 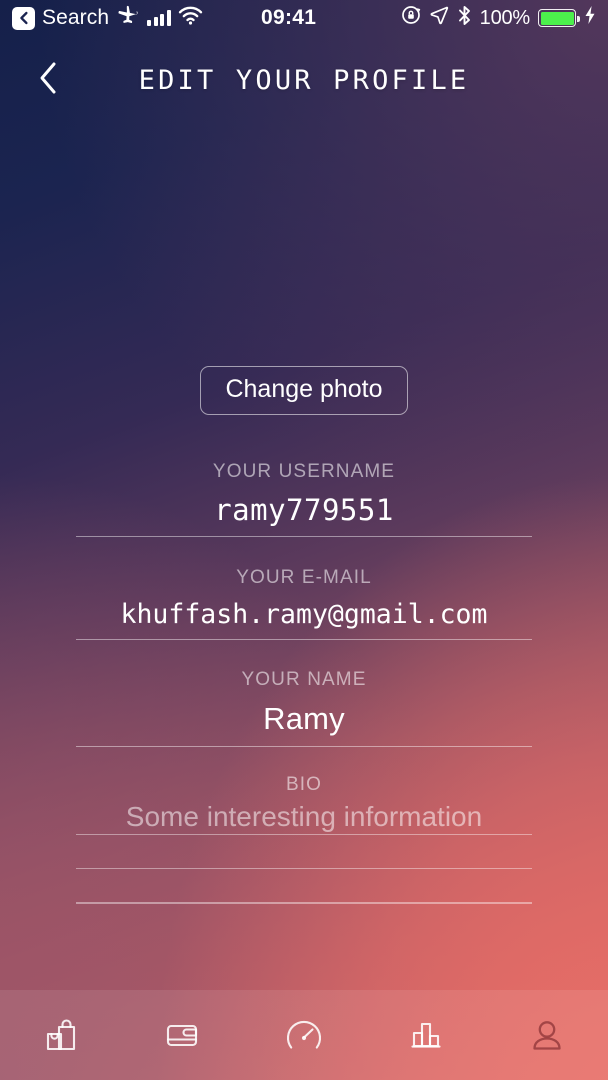 What do you see at coordinates (128, 18) in the screenshot?
I see `airplane-mode-icon` at bounding box center [128, 18].